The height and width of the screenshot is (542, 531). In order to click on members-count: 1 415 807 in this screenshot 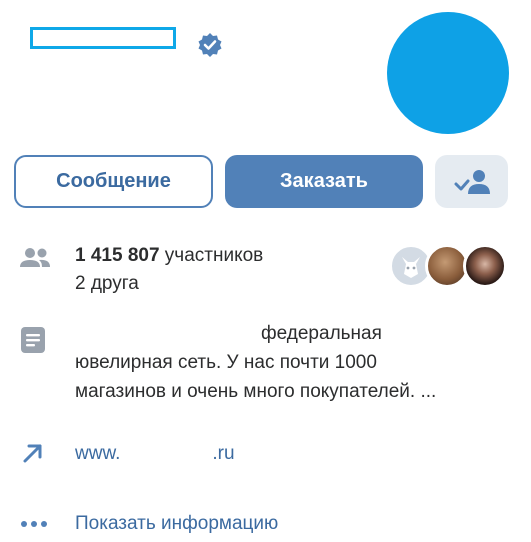, I will do `click(117, 255)`.